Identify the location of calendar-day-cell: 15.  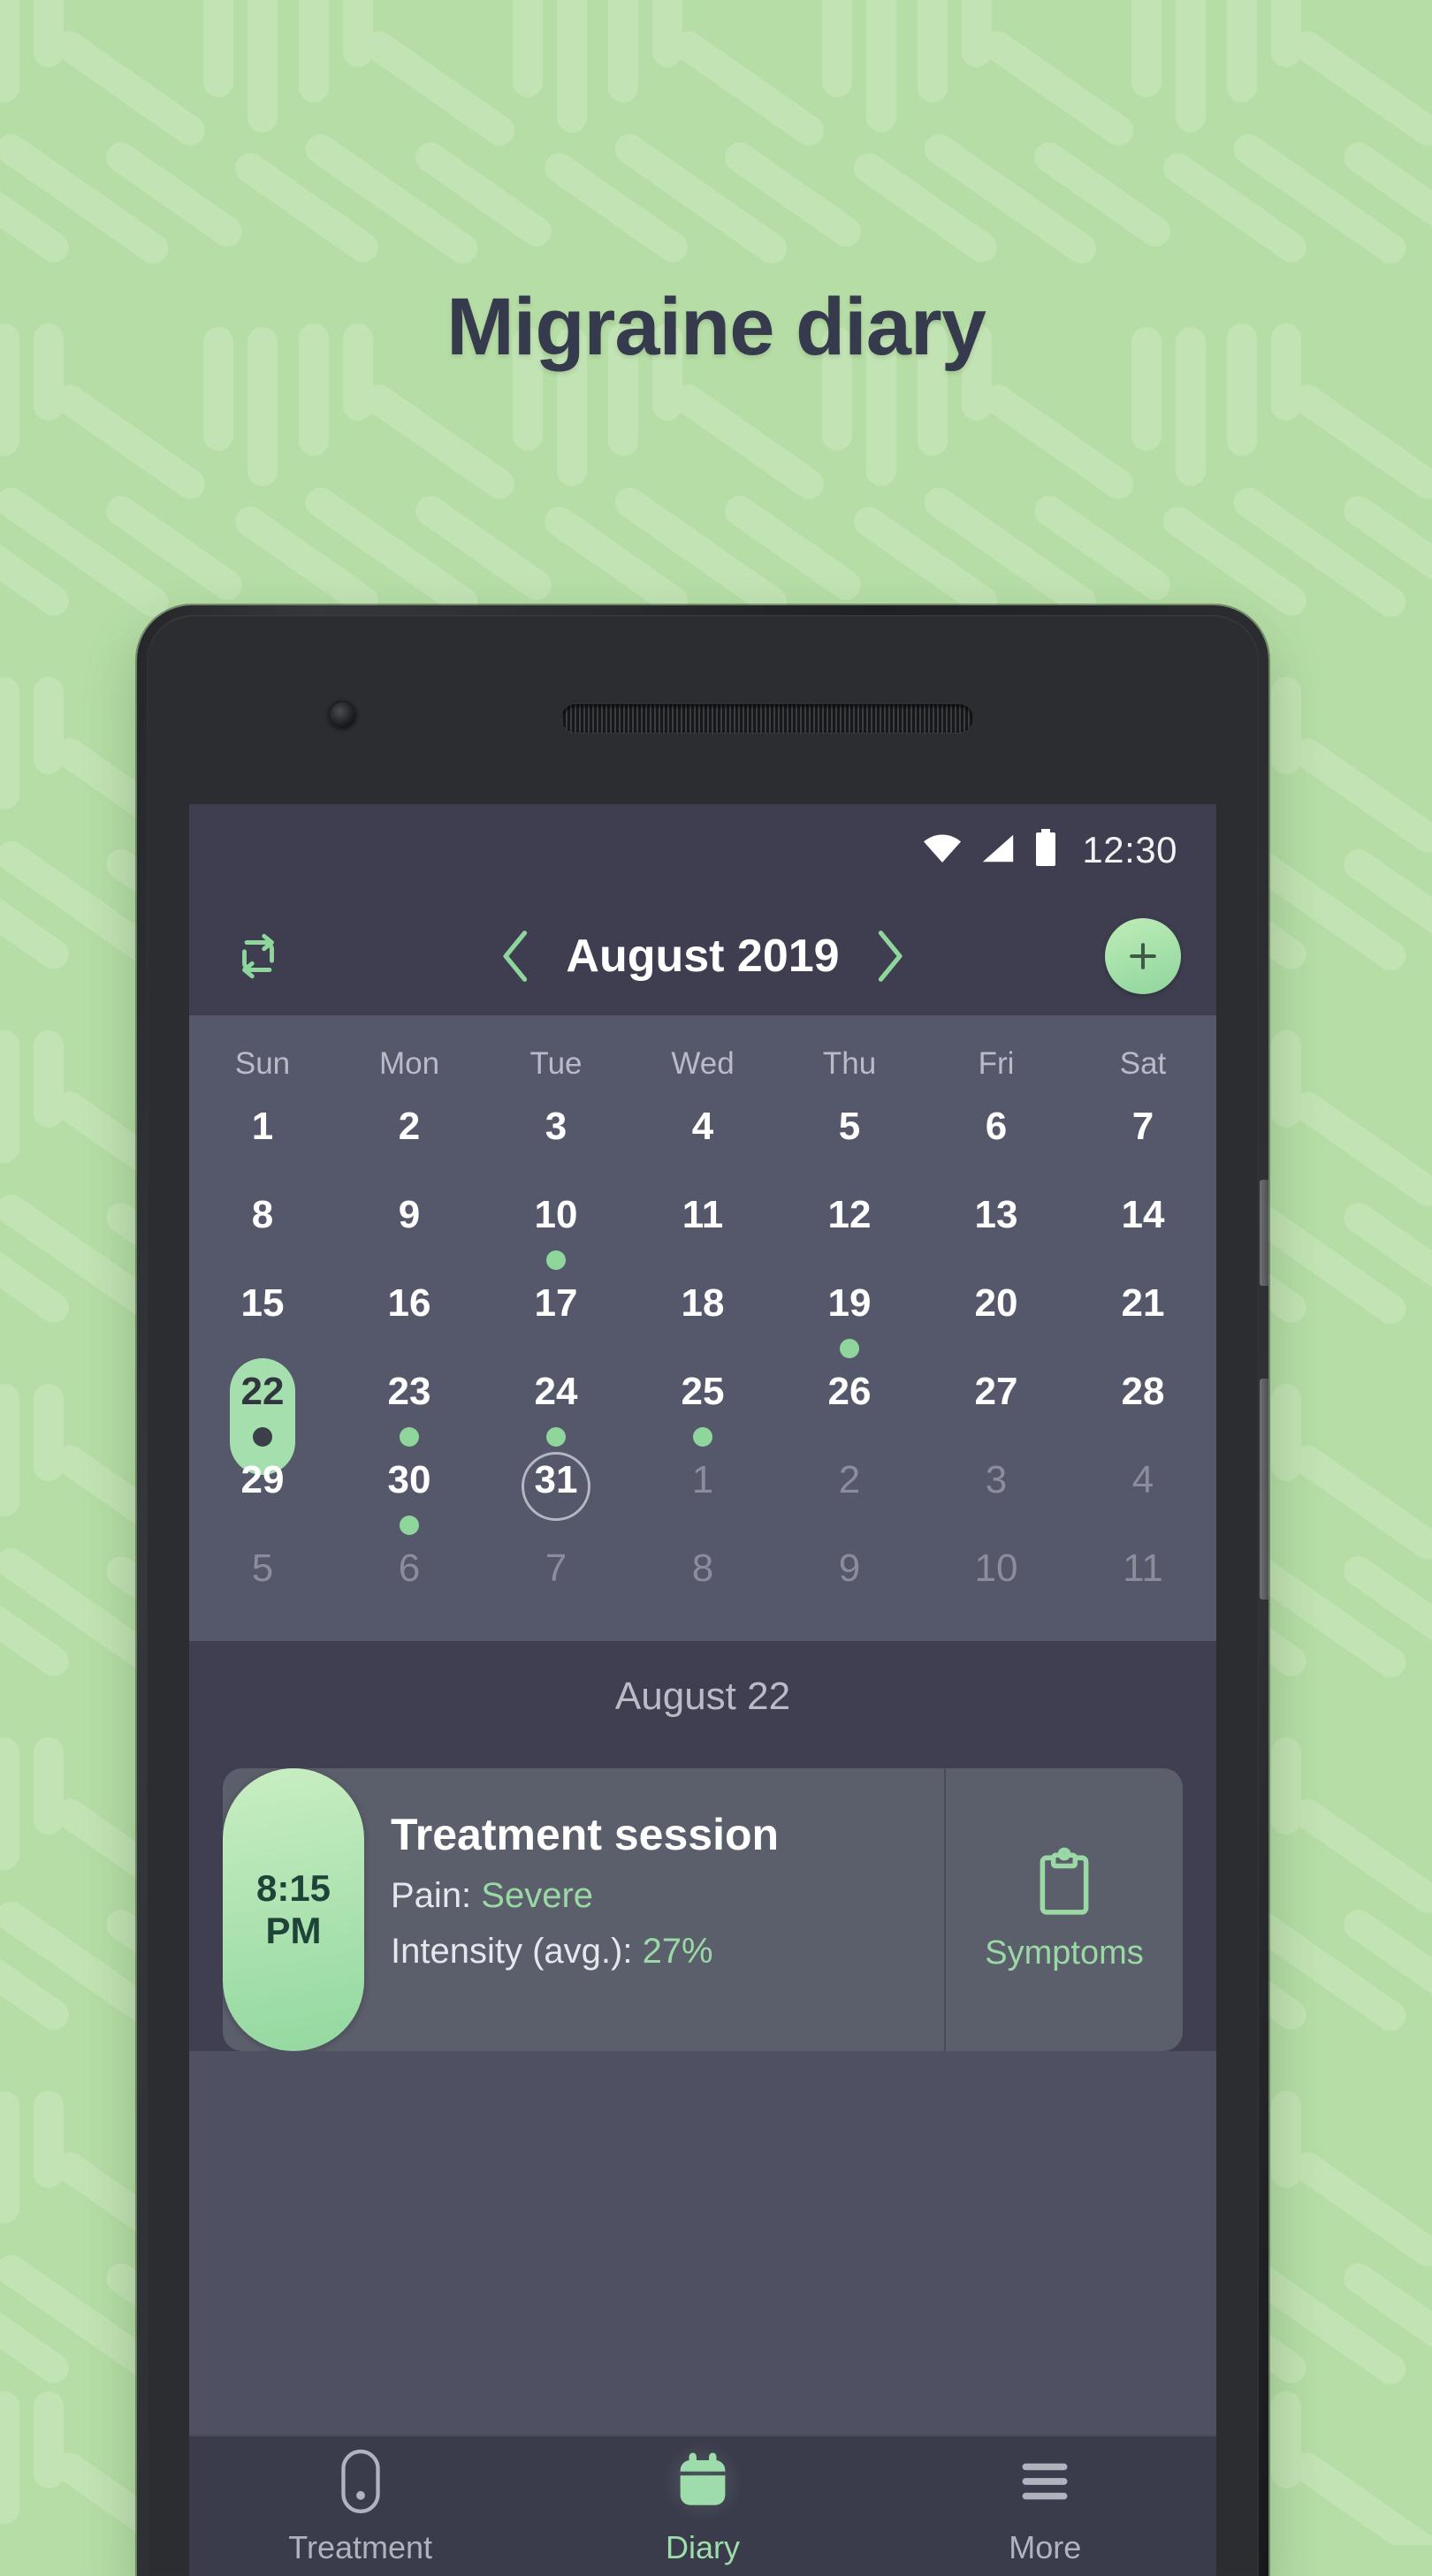
(263, 1319).